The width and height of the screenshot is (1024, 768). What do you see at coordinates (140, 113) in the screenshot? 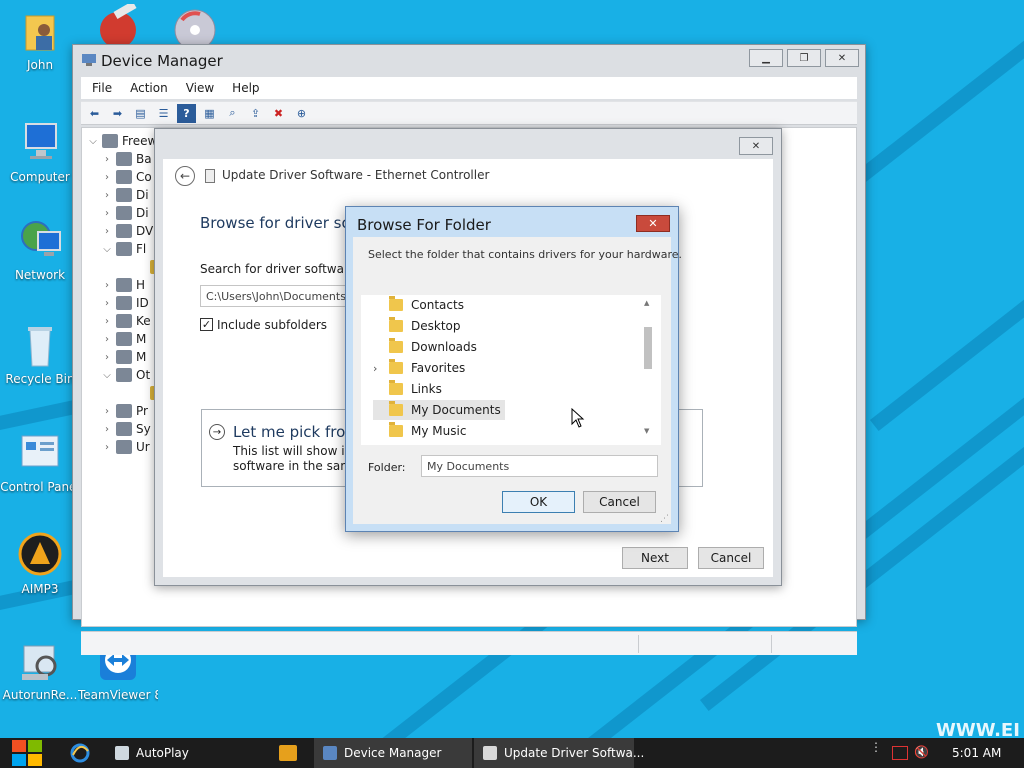
I see `properties-view-icon: ▤` at bounding box center [140, 113].